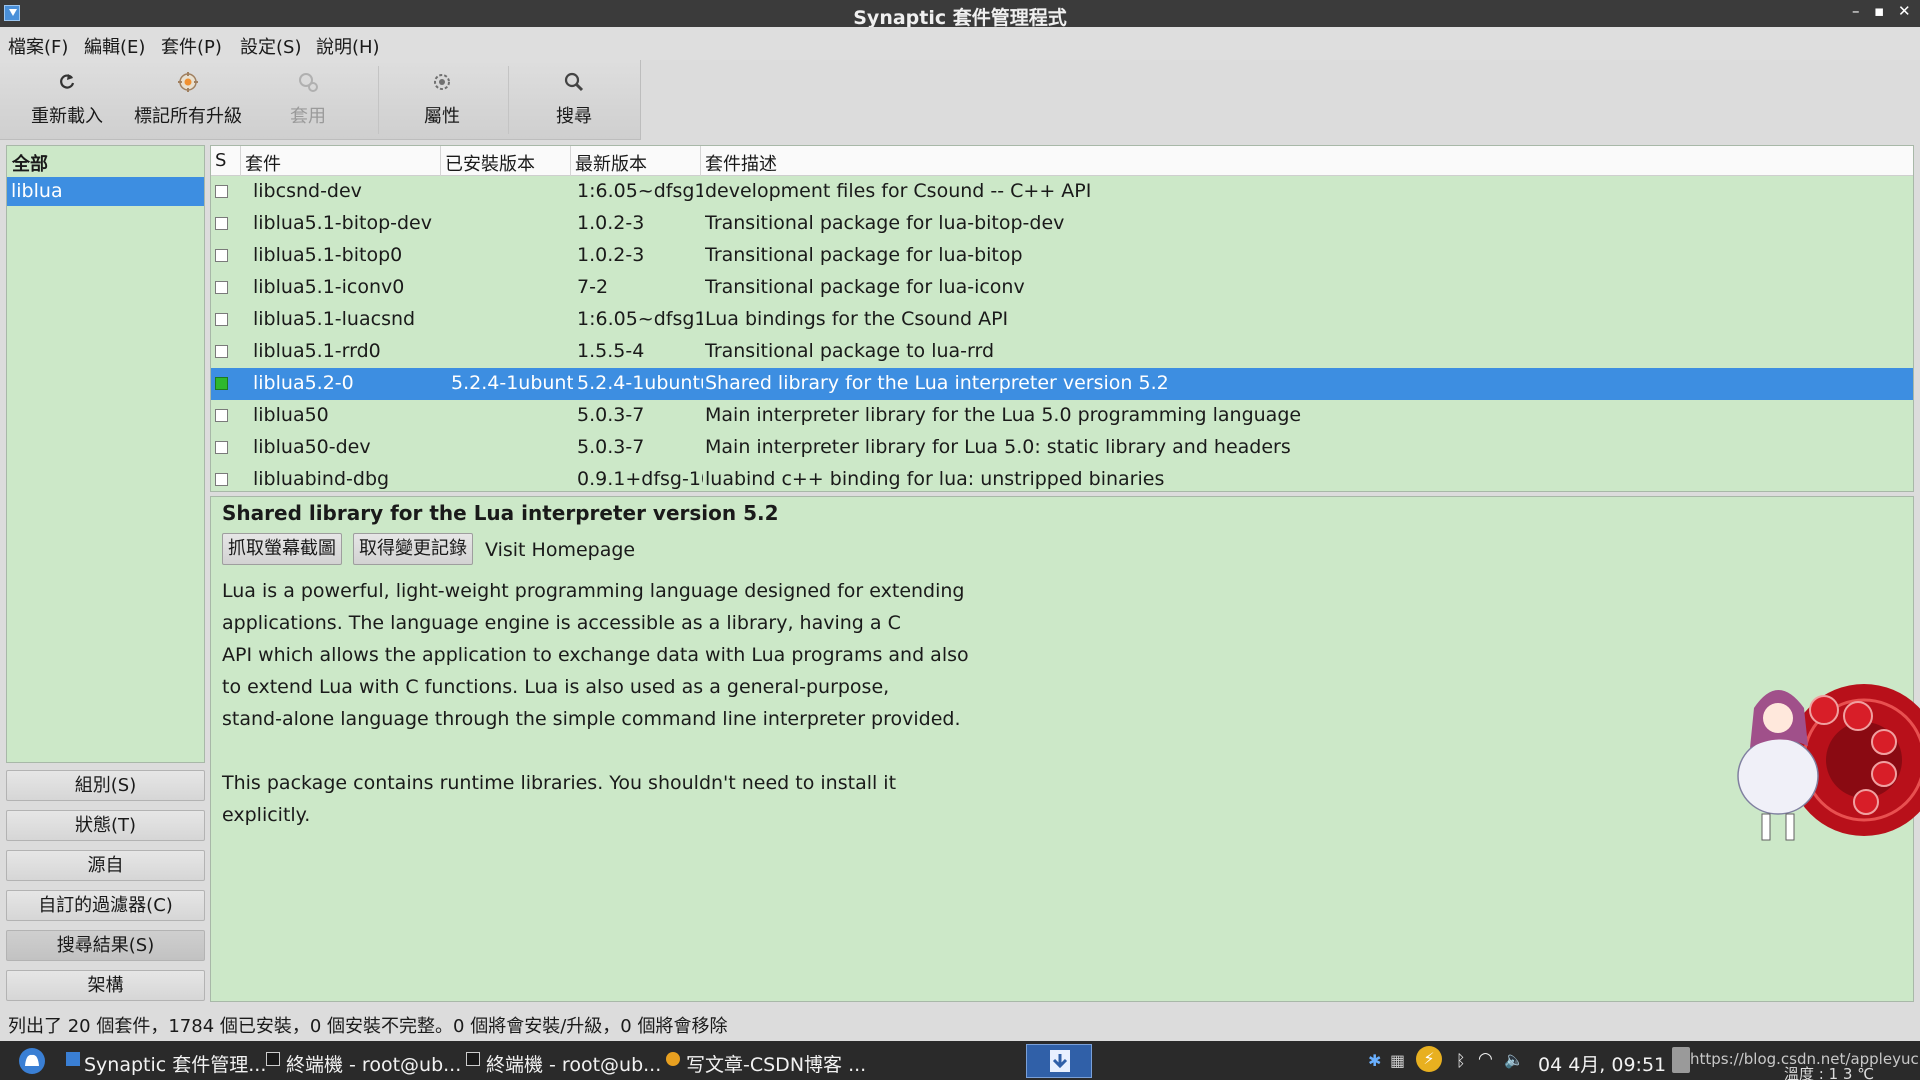 Image resolution: width=1920 pixels, height=1080 pixels. What do you see at coordinates (864, 255) in the screenshot?
I see `package-description-cell: Transitional package for lua-bitop` at bounding box center [864, 255].